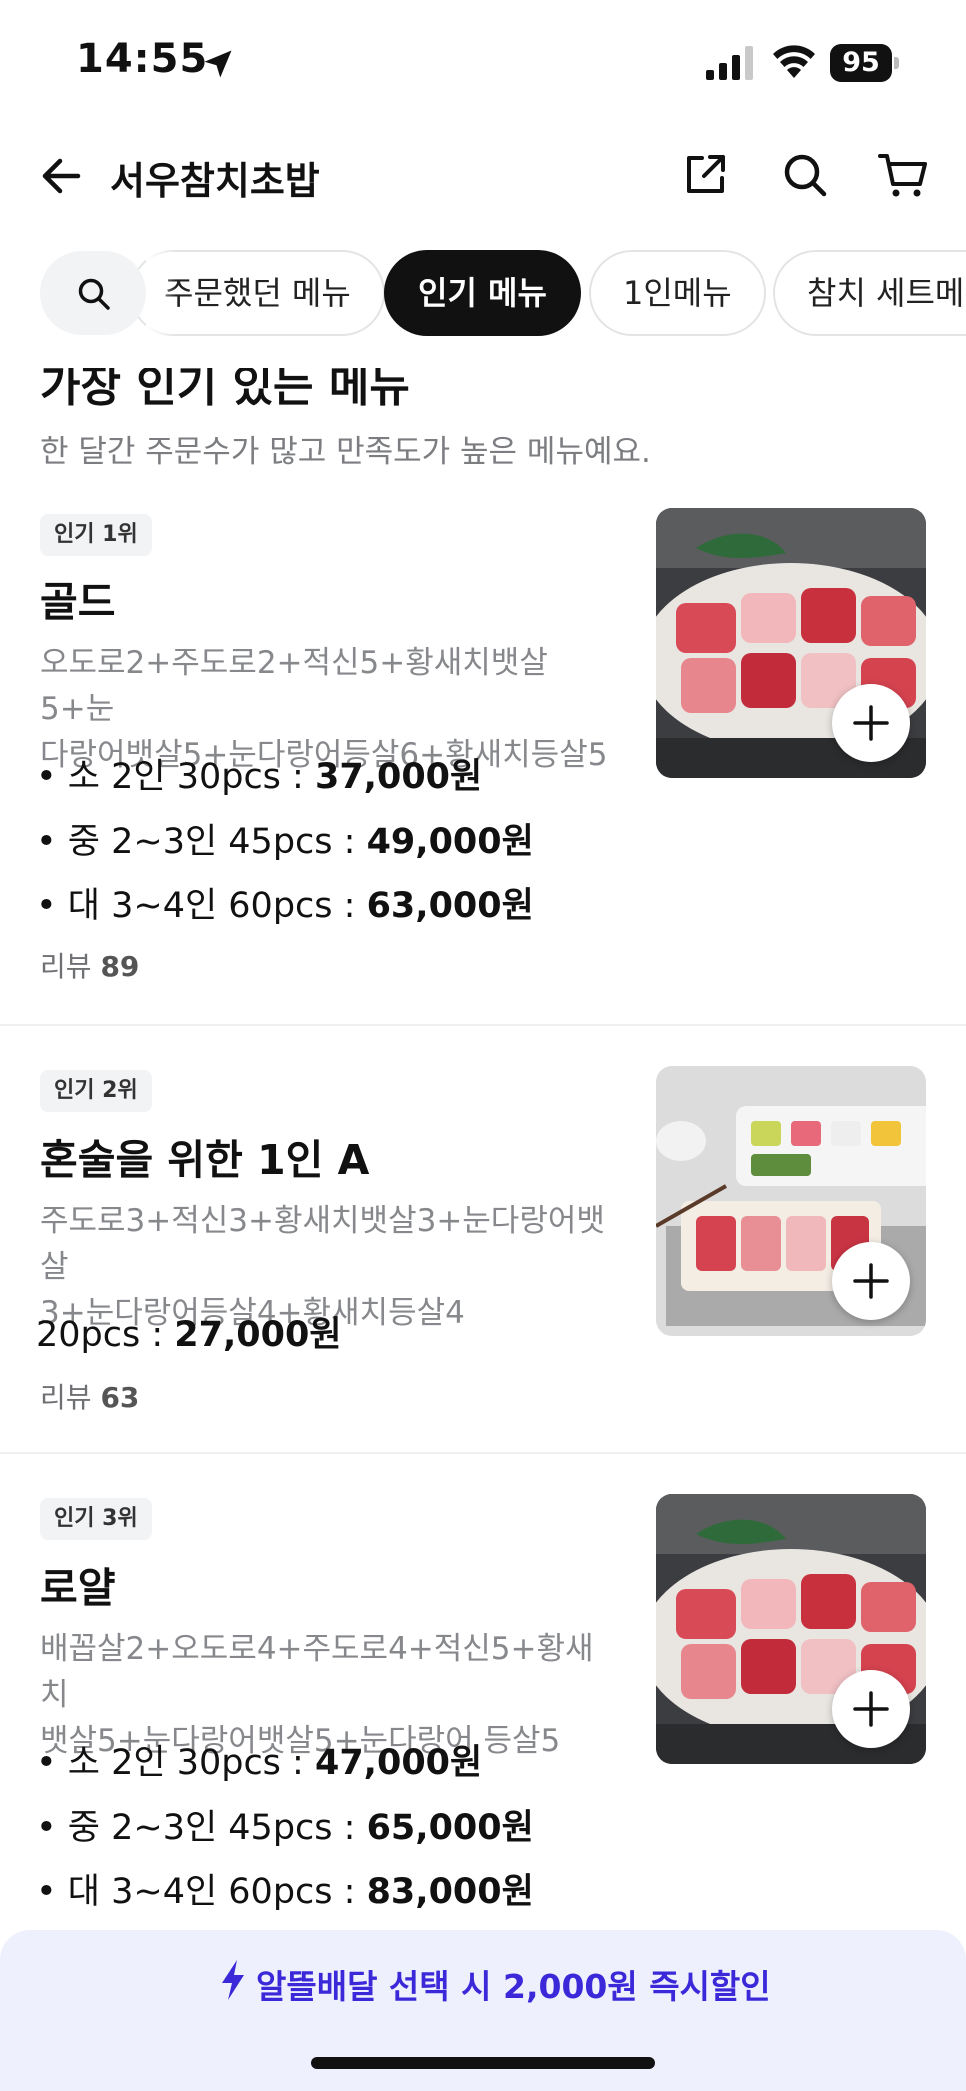  What do you see at coordinates (285, 1892) in the screenshot?
I see `price-option: • 대 3~4인 60pcs : 83,000원` at bounding box center [285, 1892].